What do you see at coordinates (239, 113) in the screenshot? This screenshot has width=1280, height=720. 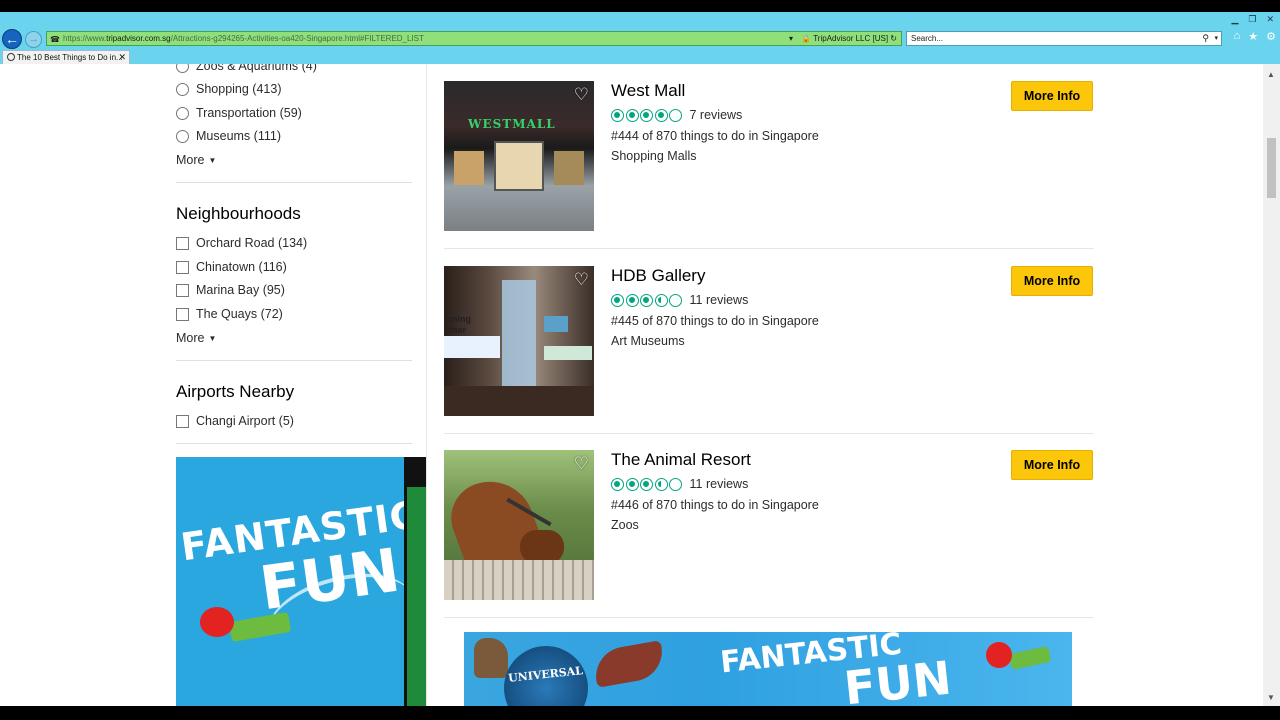 I see `filter-type-option: Transportation (59)` at bounding box center [239, 113].